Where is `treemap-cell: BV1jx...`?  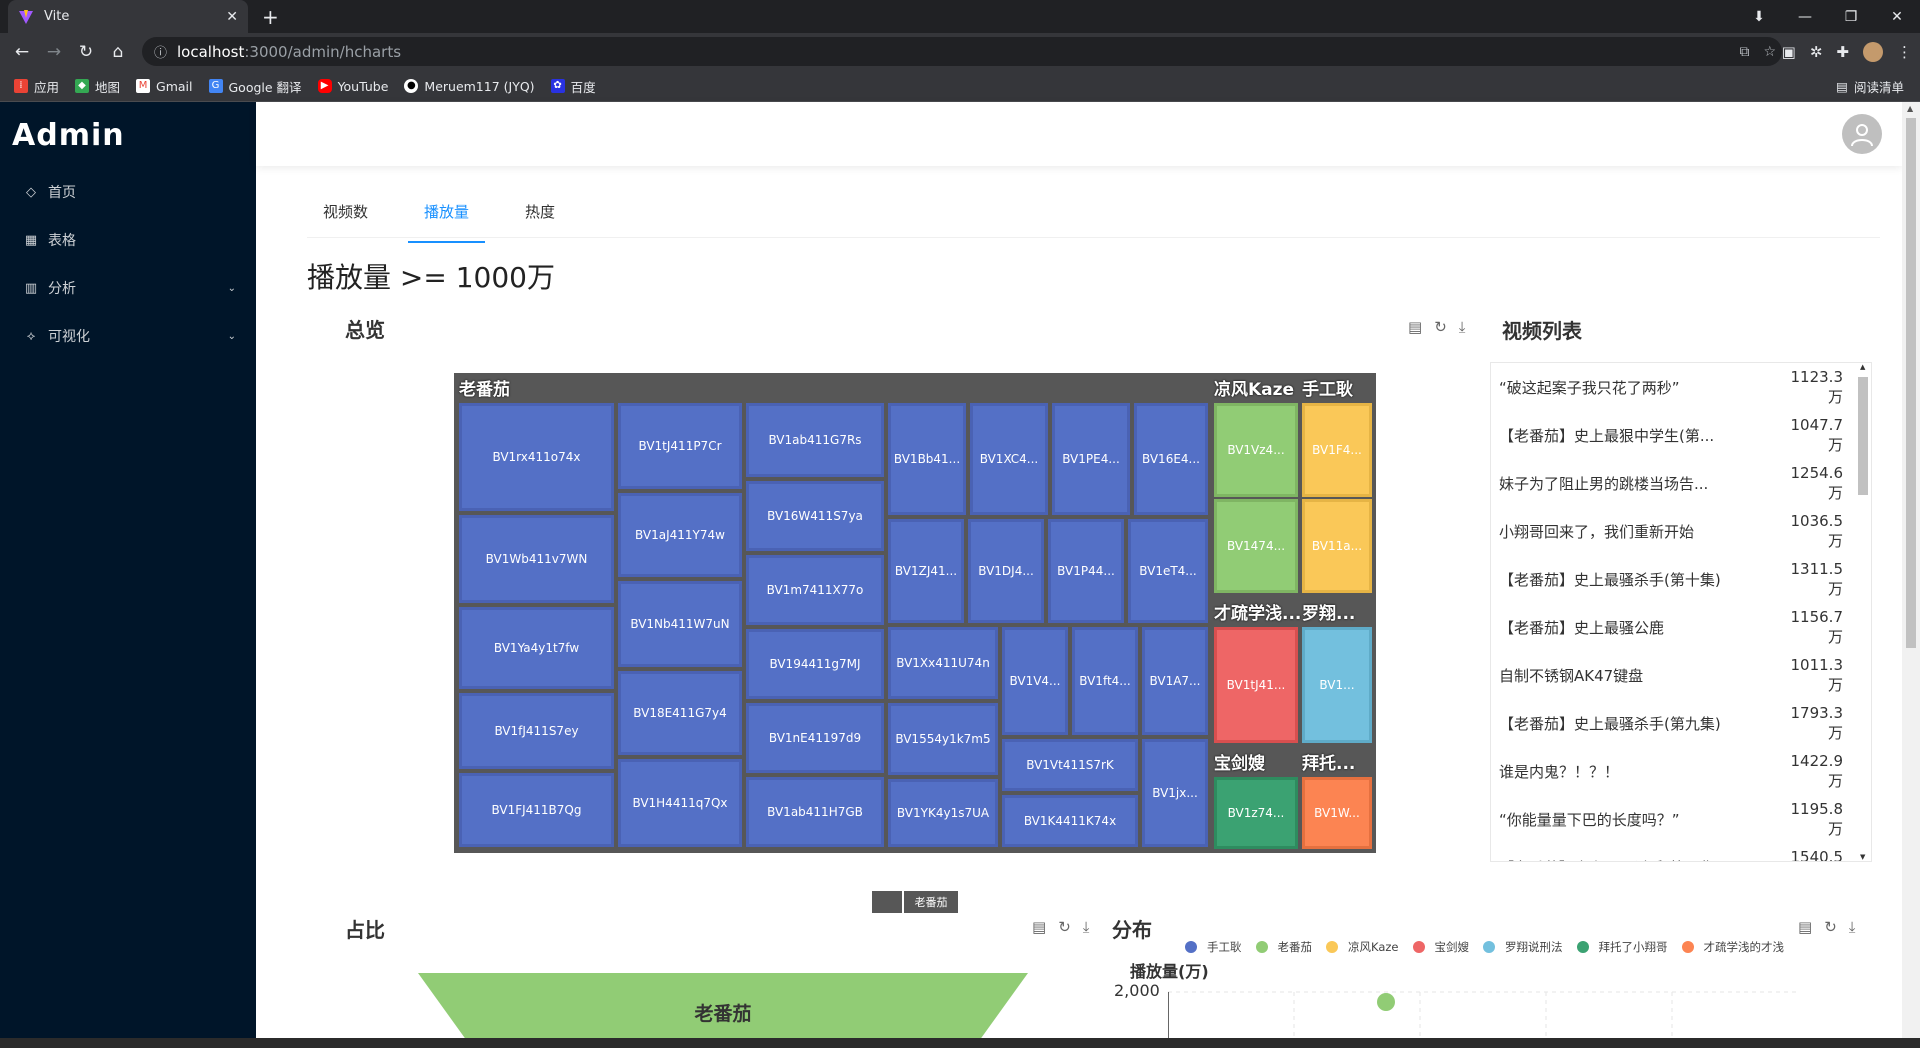 treemap-cell: BV1jx... is located at coordinates (1175, 793).